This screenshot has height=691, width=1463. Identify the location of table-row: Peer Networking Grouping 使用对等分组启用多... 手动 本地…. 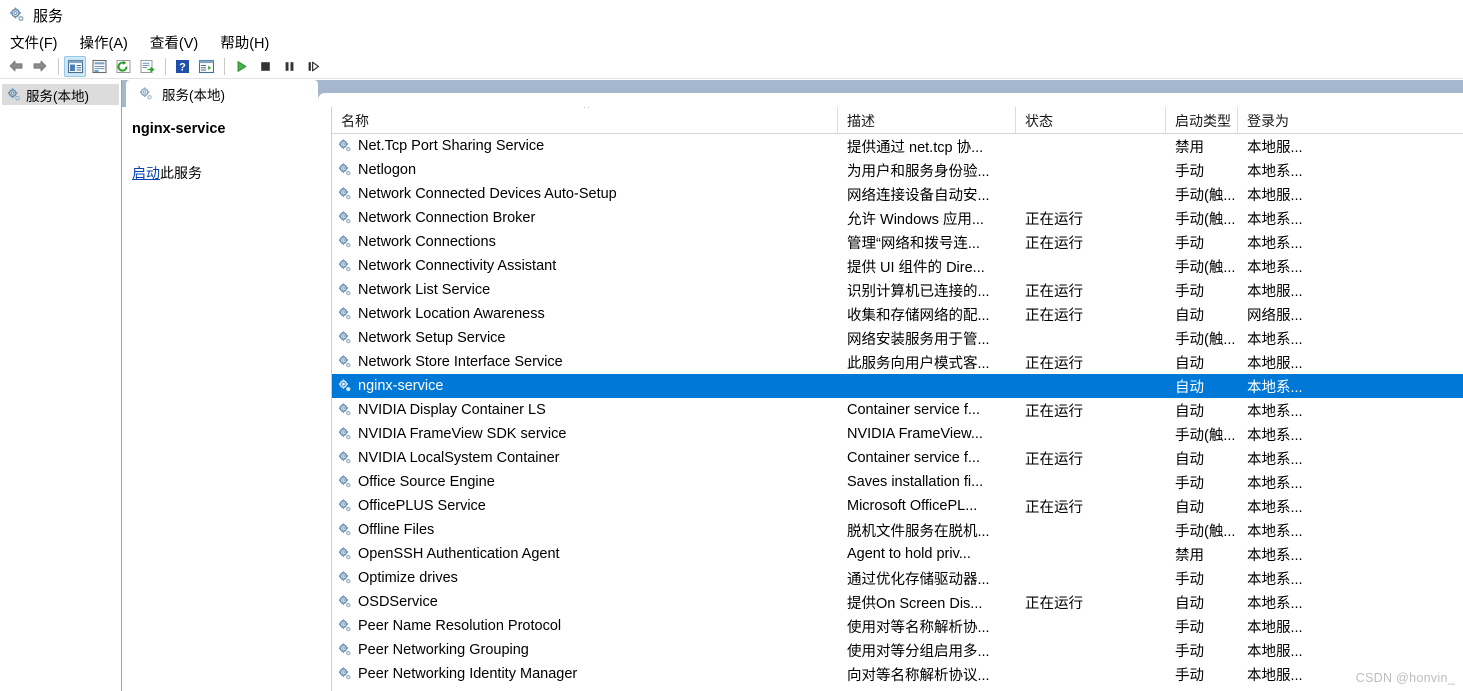
(897, 650).